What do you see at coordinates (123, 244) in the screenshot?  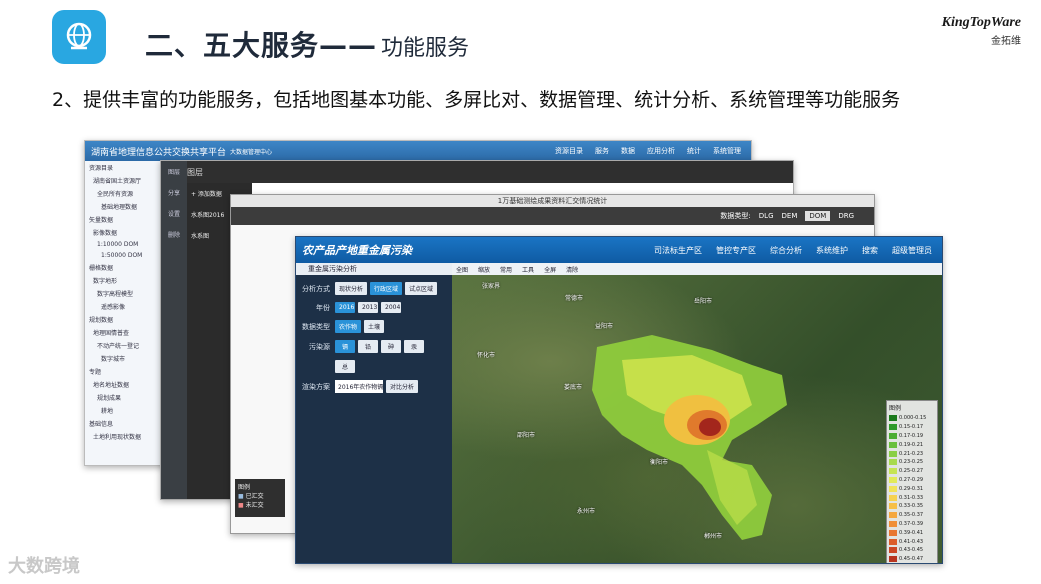 I see `tree-item: 1:10000 DOM` at bounding box center [123, 244].